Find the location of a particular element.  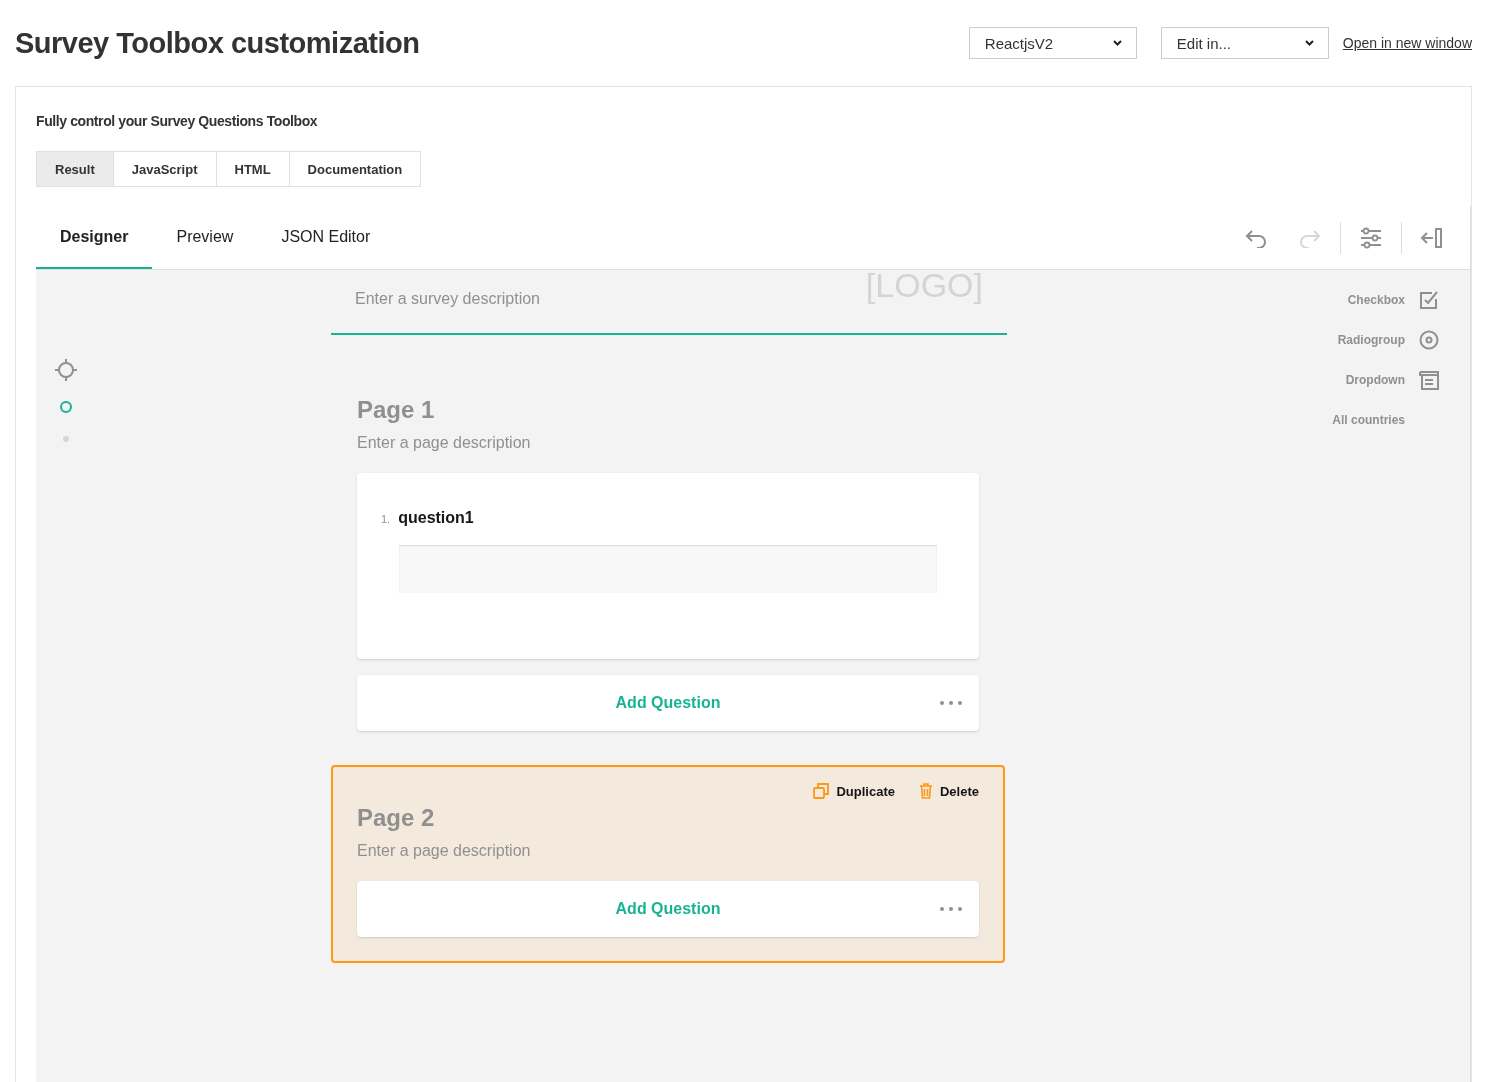

collapse-icon is located at coordinates (1432, 237).